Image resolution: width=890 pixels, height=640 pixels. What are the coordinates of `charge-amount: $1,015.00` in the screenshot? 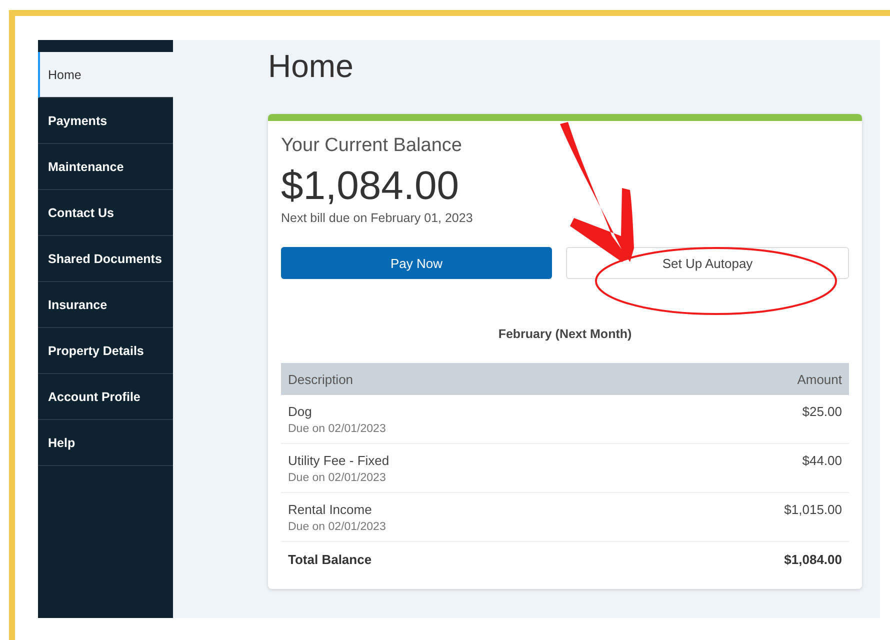 It's located at (813, 510).